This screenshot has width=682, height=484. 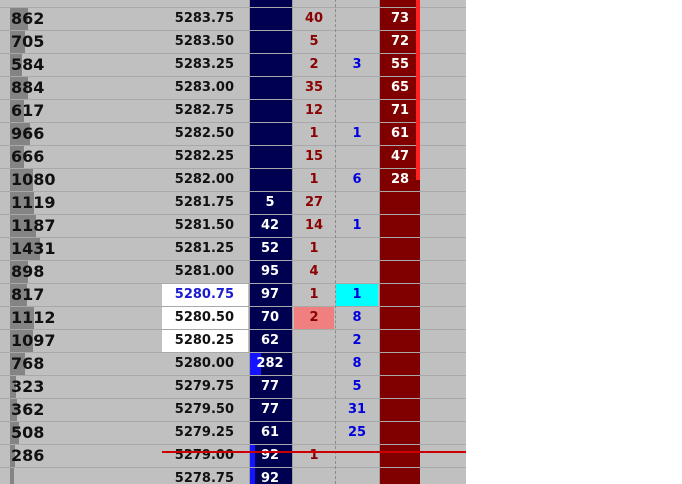 I want to click on bid-cell: 5, so click(x=270, y=203).